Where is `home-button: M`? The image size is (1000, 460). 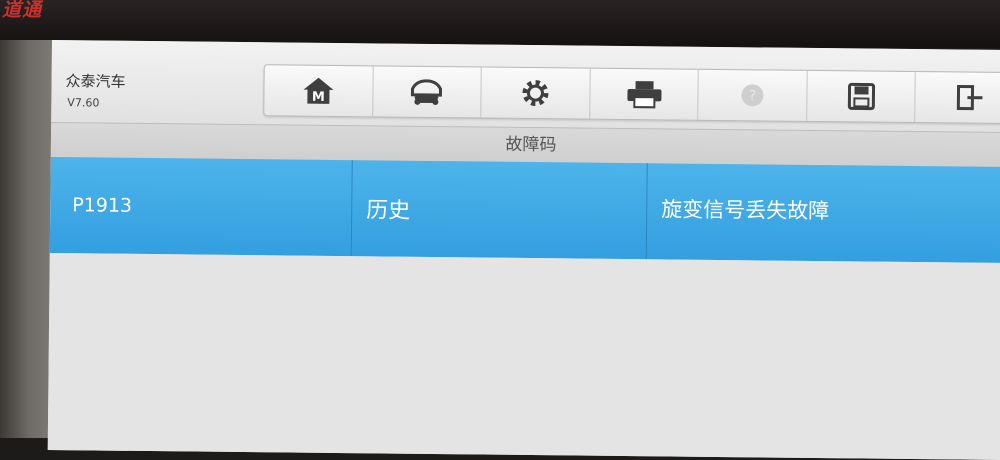 home-button: M is located at coordinates (319, 91).